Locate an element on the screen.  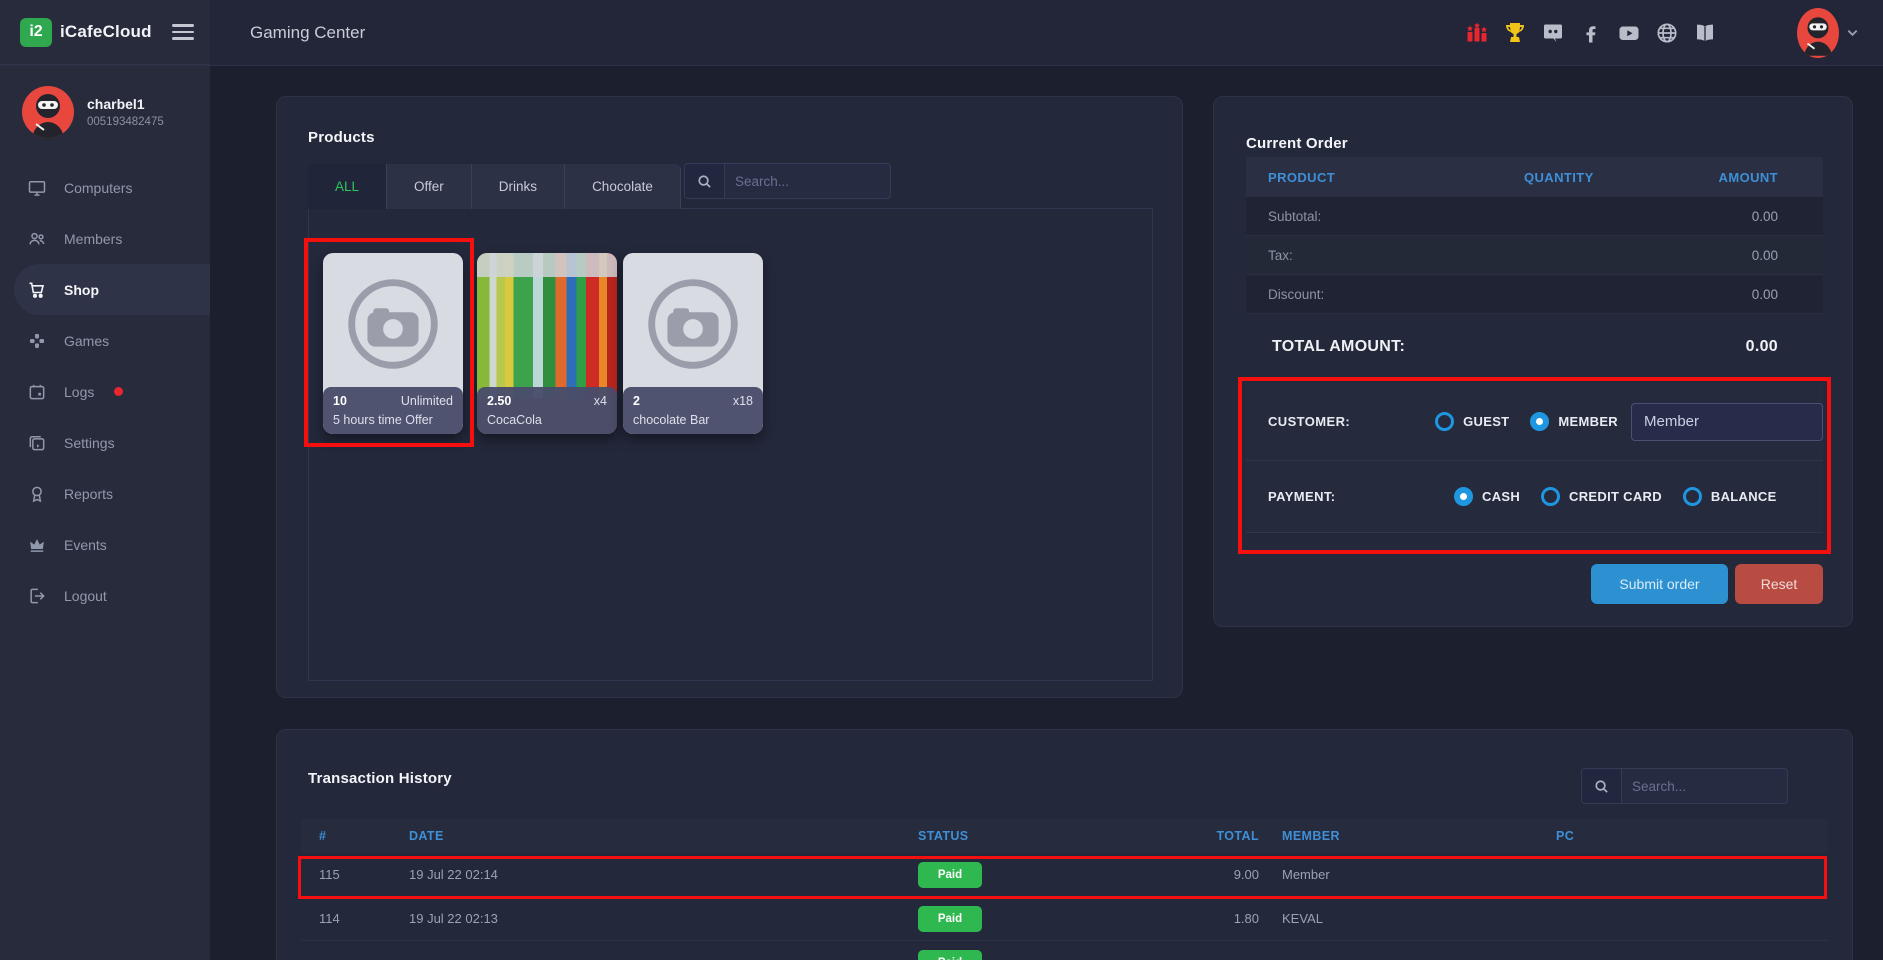
brand-name: iCafeCloud is located at coordinates (106, 31).